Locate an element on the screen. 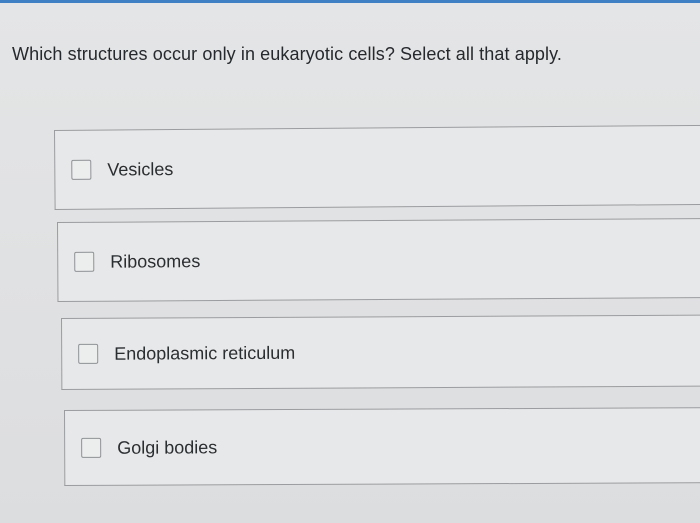  option-ribosomes: Ribosomes is located at coordinates (378, 259).